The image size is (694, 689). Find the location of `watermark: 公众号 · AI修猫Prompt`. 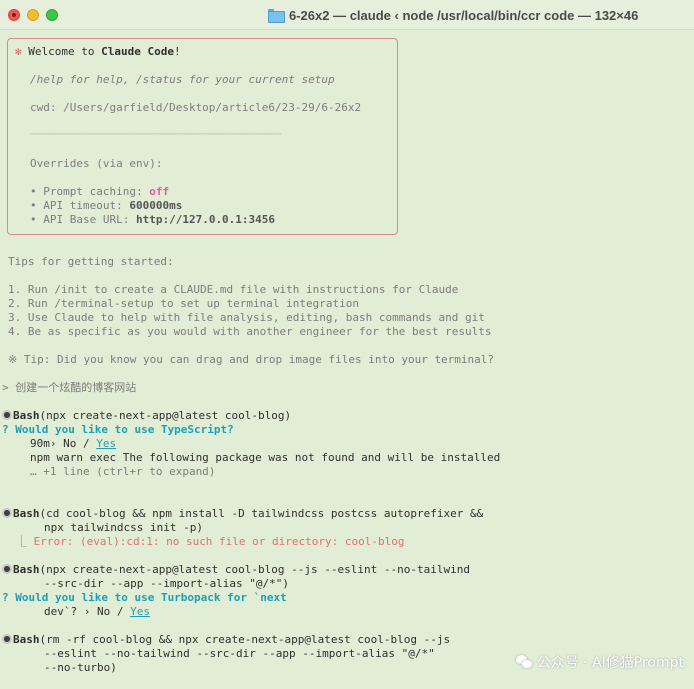

watermark: 公众号 · AI修猫Prompt is located at coordinates (599, 662).